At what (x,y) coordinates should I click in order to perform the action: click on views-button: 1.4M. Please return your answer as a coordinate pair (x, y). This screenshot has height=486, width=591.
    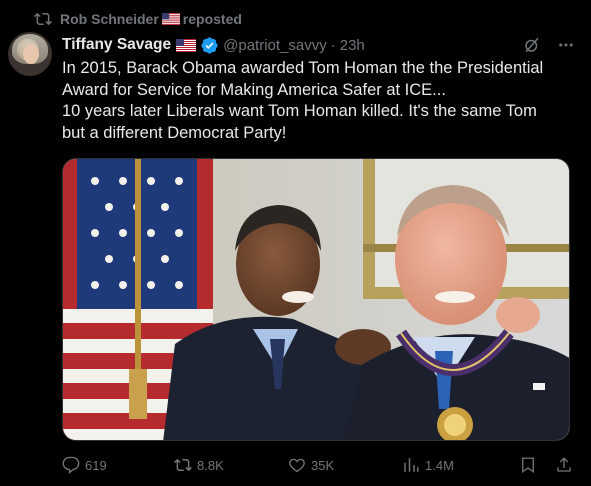
    Looking at the image, I should click on (428, 465).